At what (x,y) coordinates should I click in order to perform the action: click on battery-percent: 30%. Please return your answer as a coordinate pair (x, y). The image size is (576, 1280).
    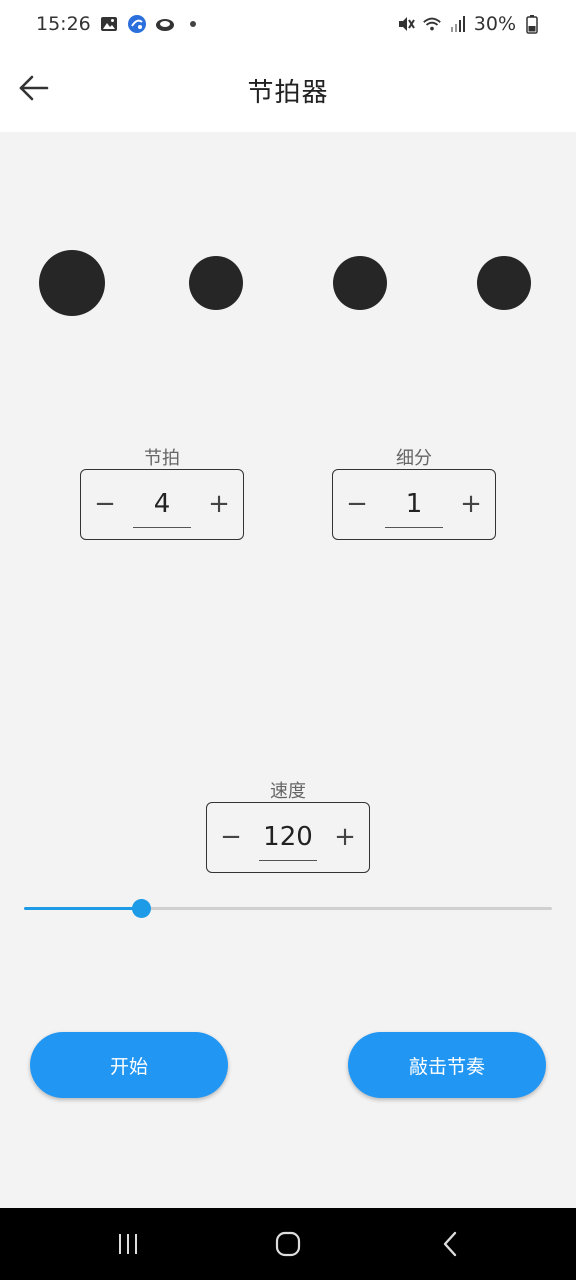
    Looking at the image, I should click on (494, 24).